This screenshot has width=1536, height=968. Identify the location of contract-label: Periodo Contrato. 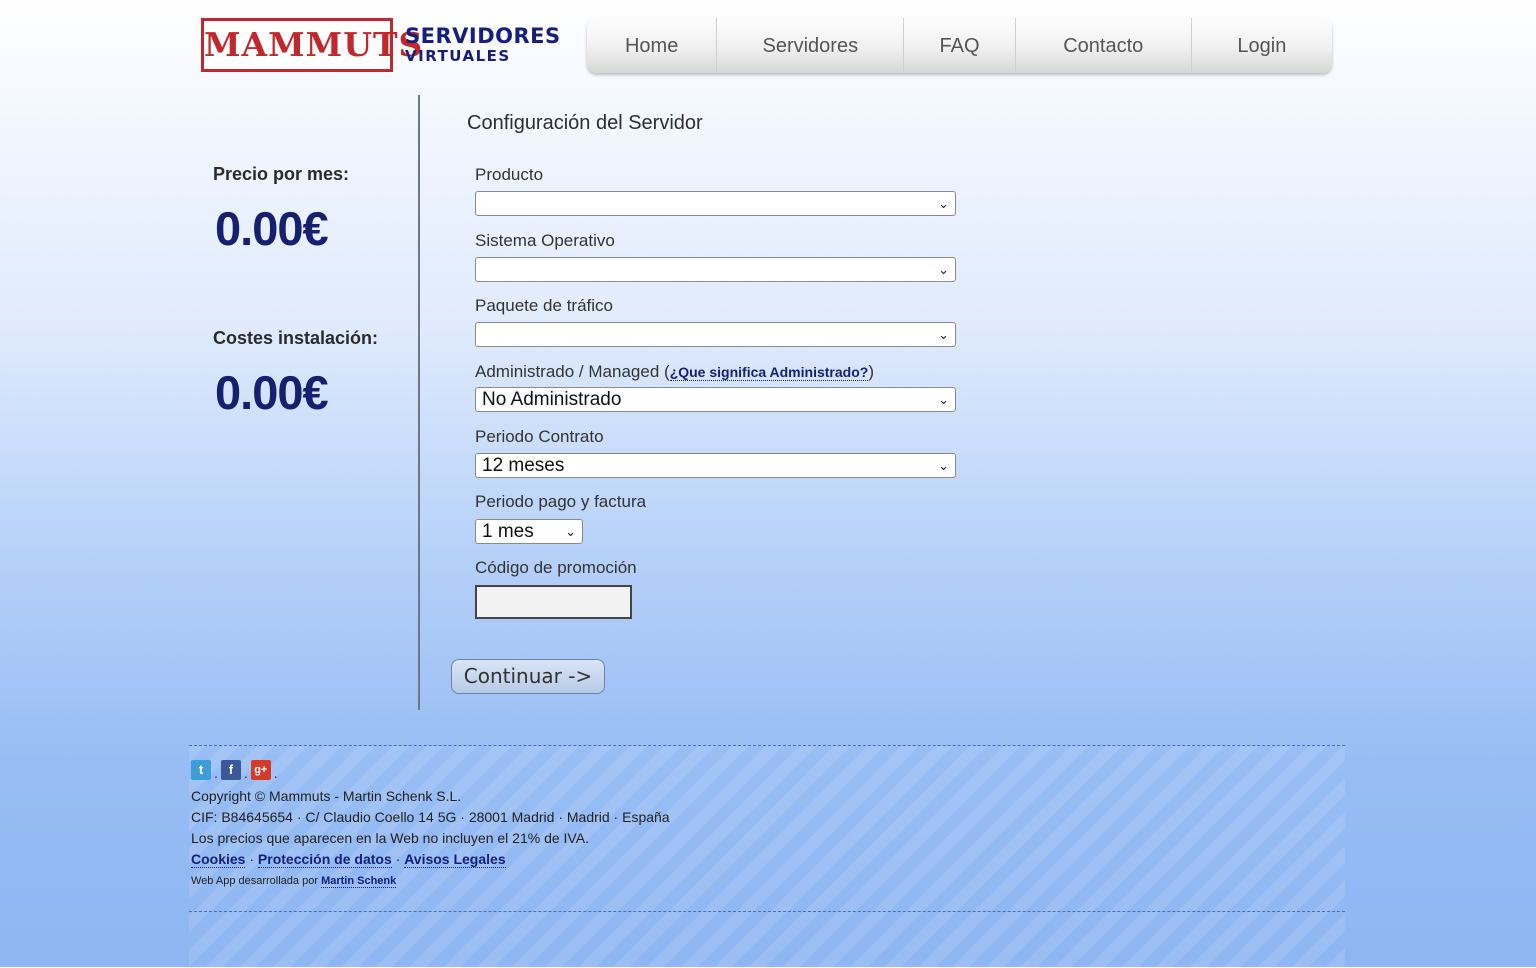
(539, 436).